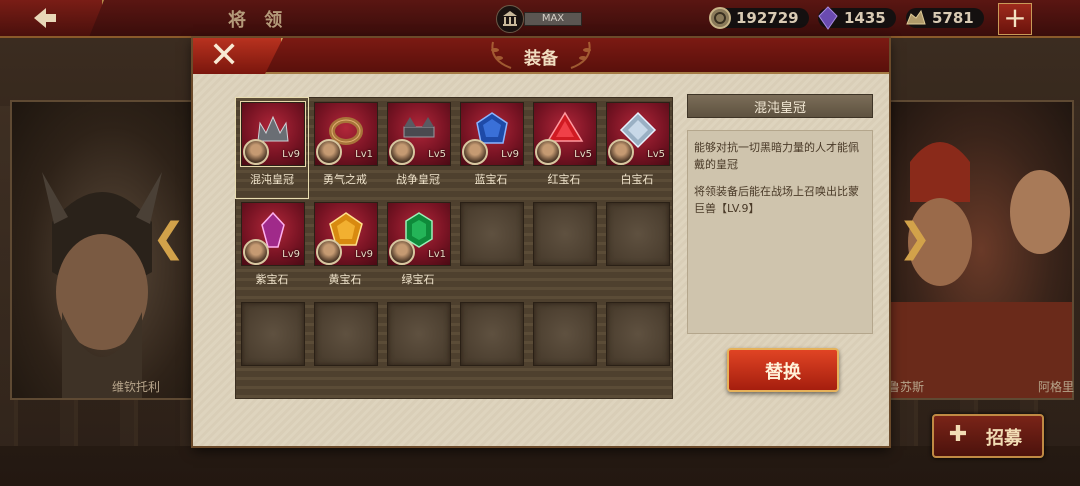  I want to click on right-hero-name: 鲁苏斯, so click(906, 387).